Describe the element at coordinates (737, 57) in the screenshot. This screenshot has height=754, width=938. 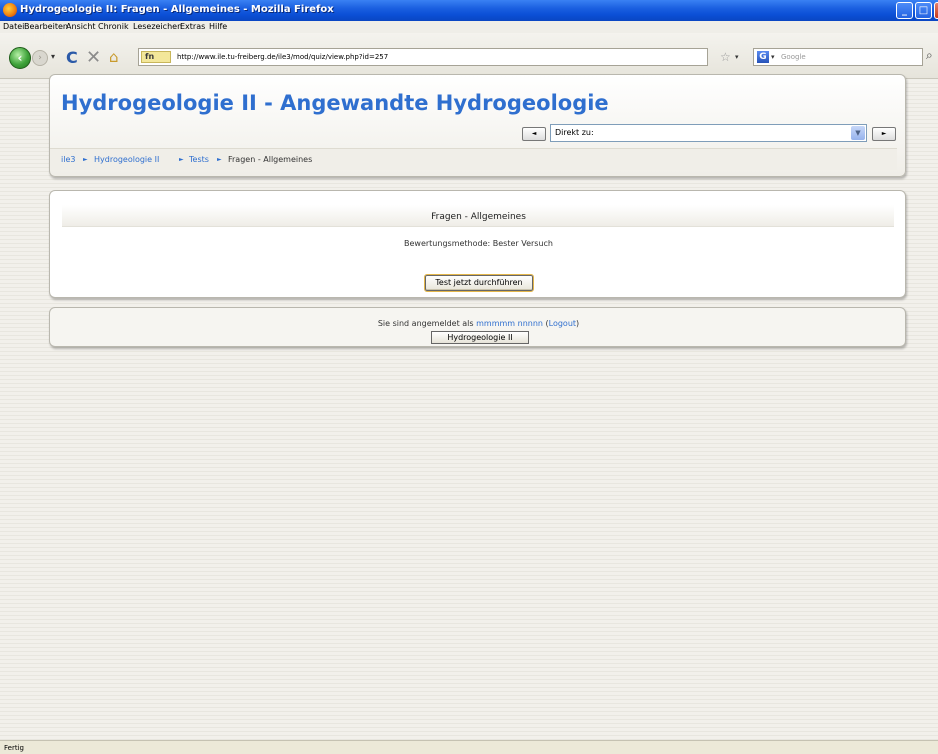
I see `url-dropdown-icon: ▾` at that location.